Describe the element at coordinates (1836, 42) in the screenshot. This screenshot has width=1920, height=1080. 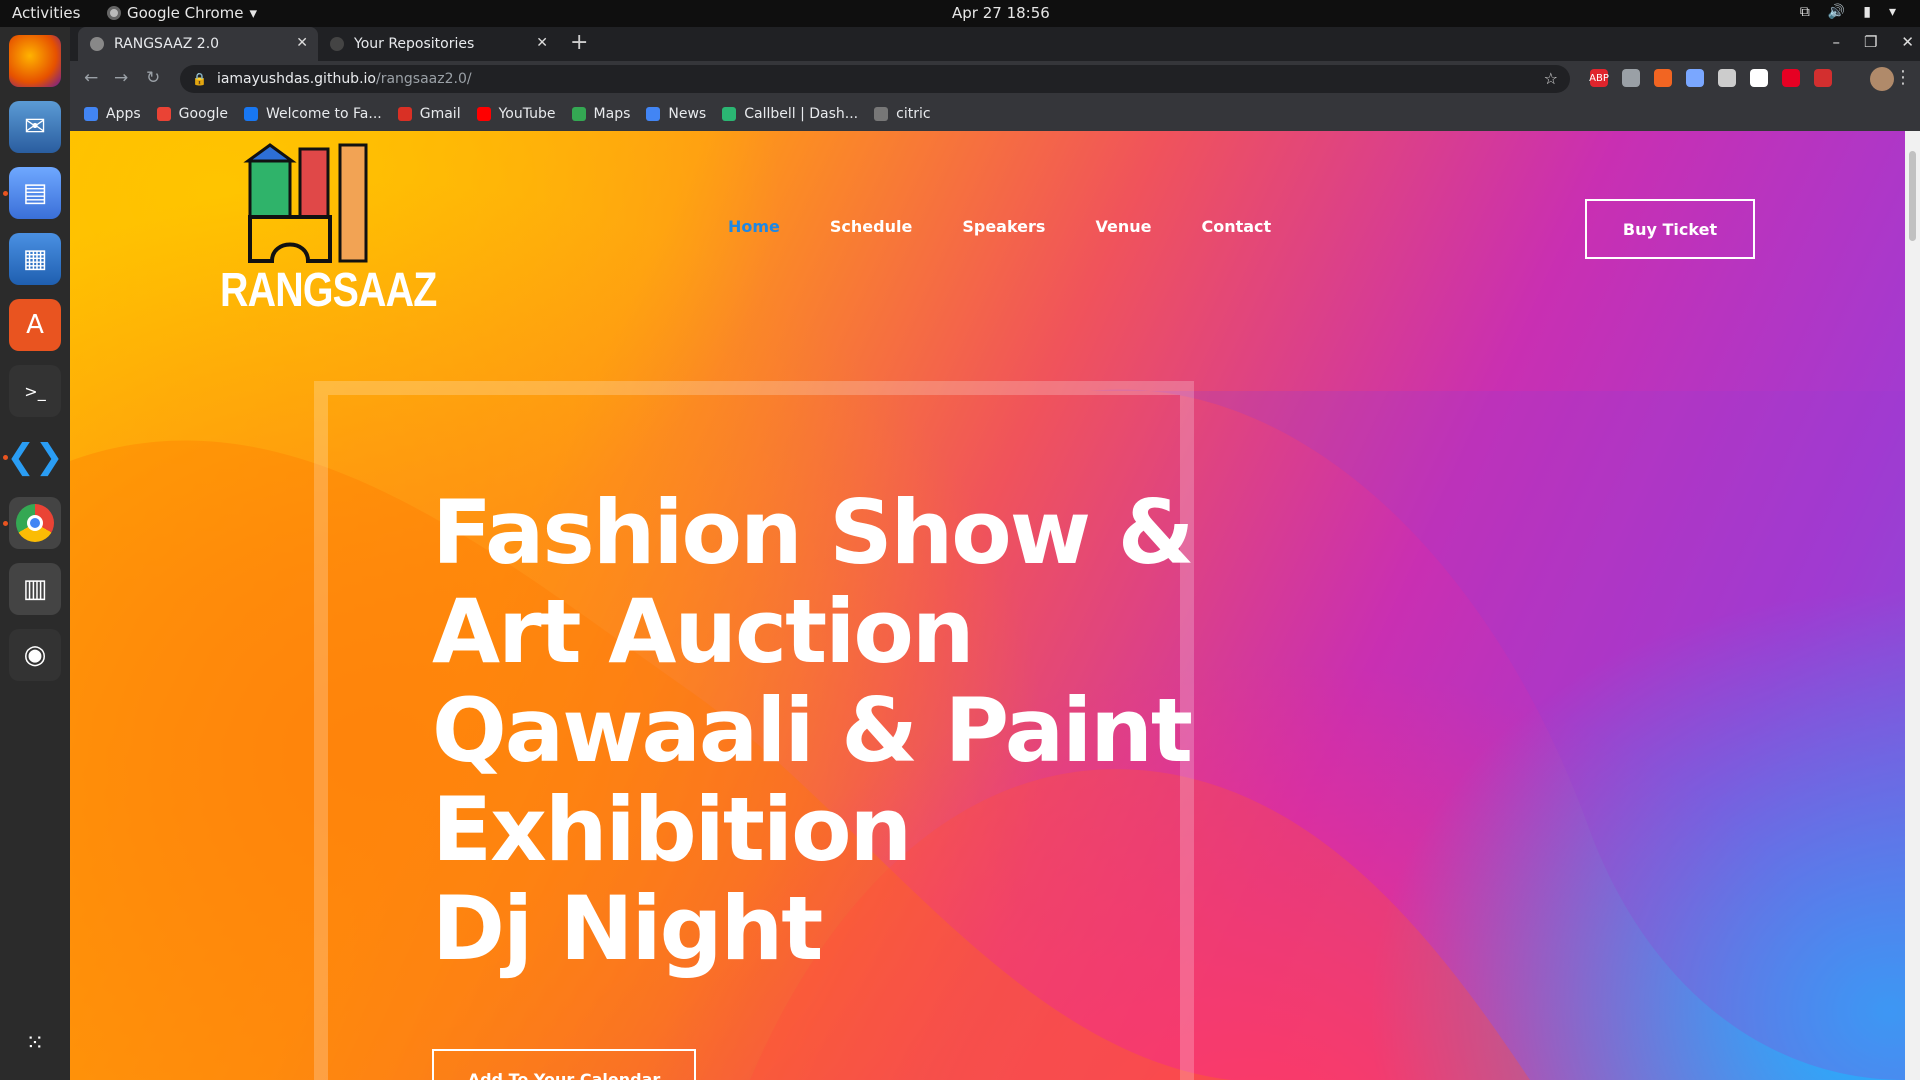
I see `minimize-icon: –` at that location.